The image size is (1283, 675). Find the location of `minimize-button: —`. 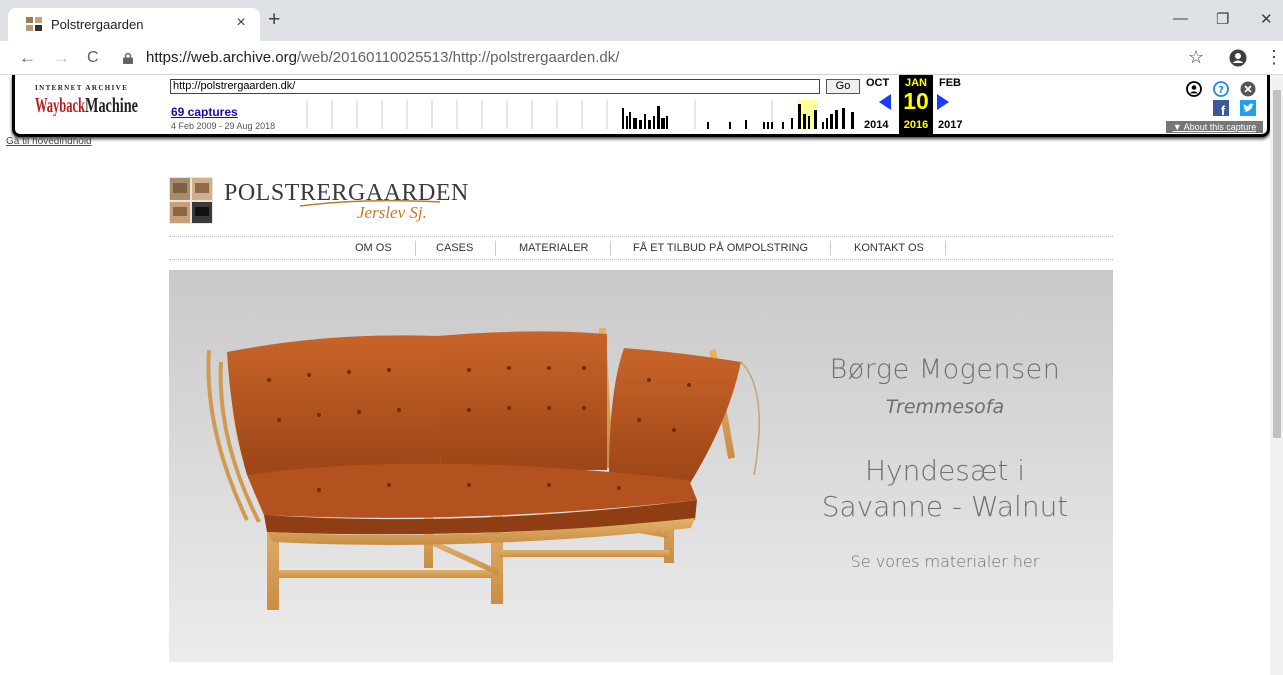

minimize-button: — is located at coordinates (1180, 18).